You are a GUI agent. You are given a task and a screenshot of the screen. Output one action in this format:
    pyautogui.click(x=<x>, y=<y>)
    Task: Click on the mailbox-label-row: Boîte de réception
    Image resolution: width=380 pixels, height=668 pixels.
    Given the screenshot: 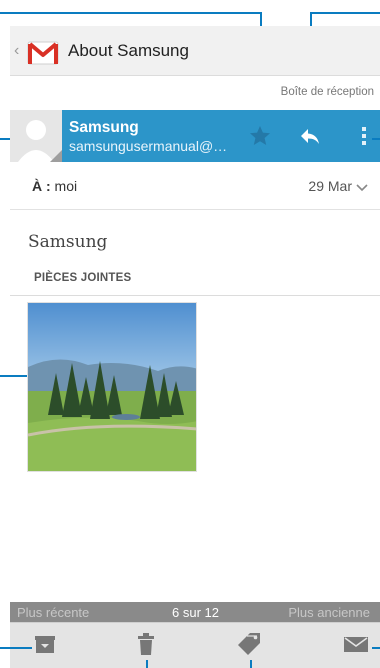 What is the action you would take?
    pyautogui.click(x=195, y=93)
    